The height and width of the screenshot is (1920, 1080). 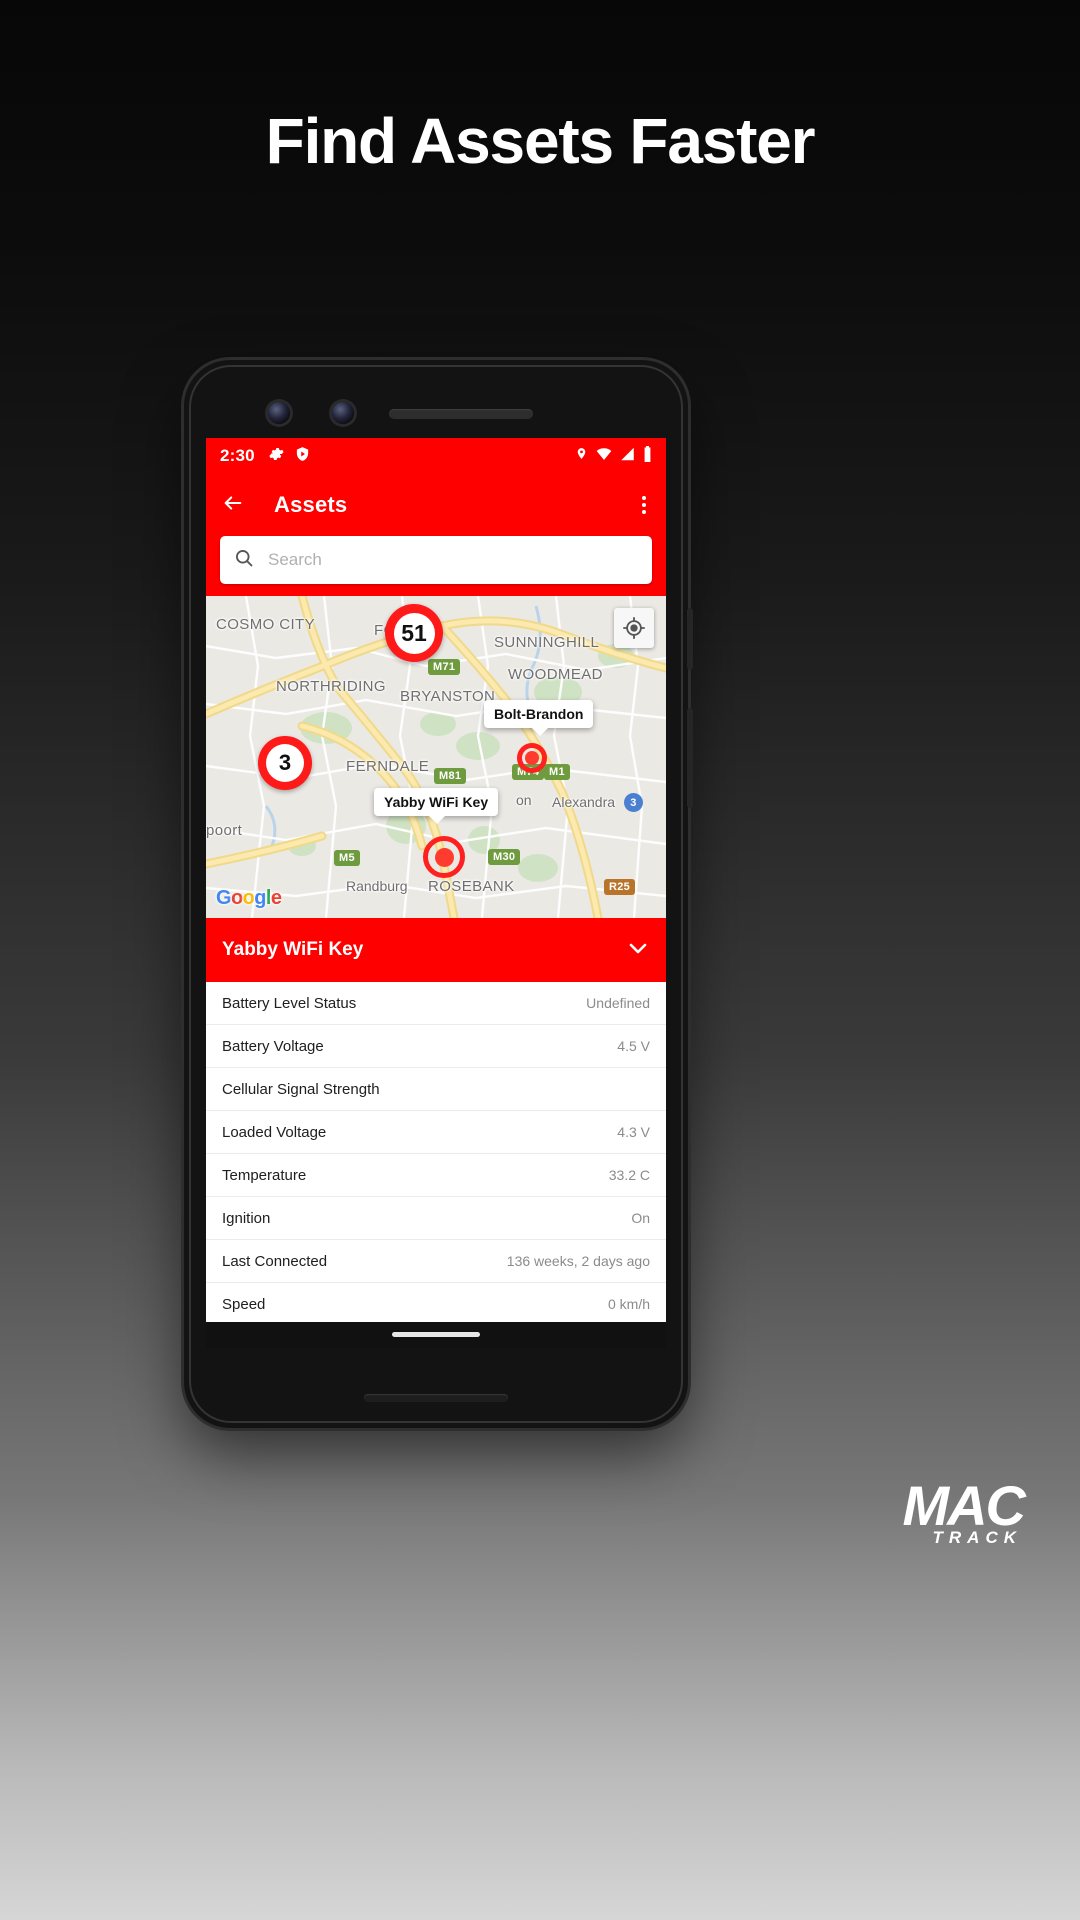 I want to click on map-label: Randburg, so click(x=377, y=886).